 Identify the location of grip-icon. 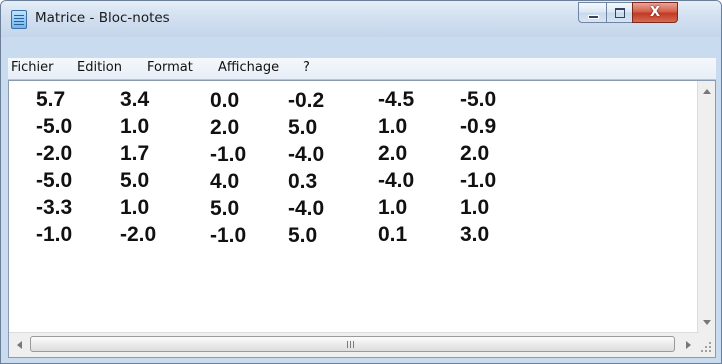
(347, 344).